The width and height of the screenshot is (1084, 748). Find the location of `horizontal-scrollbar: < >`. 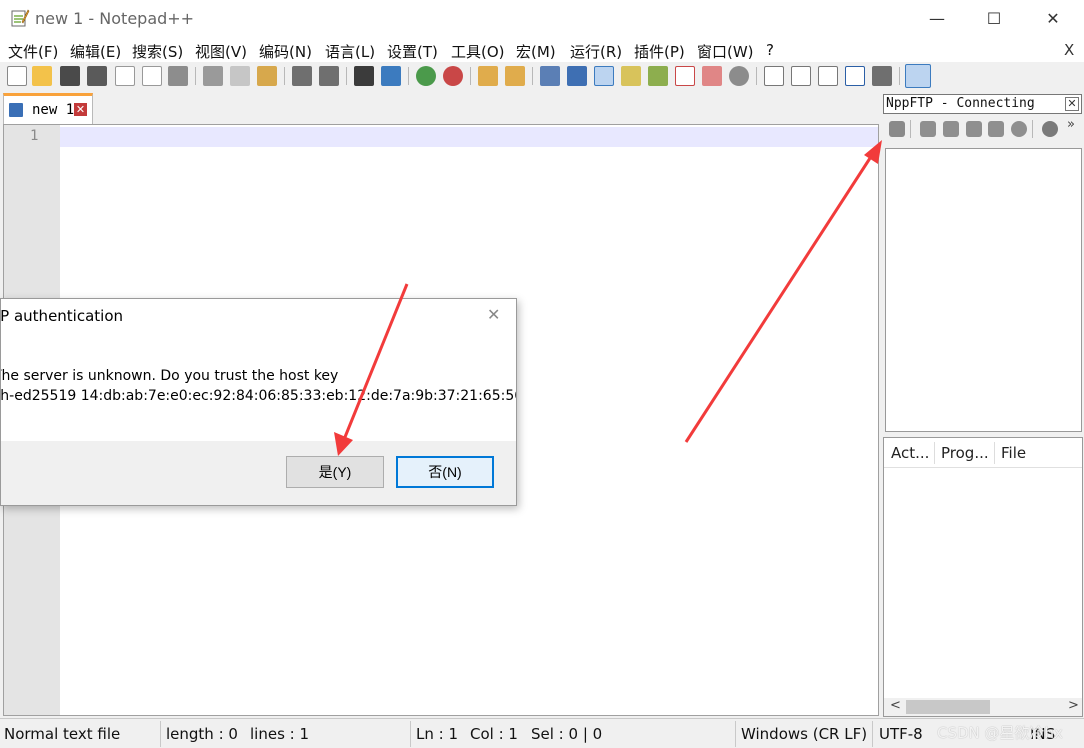

horizontal-scrollbar: < > is located at coordinates (983, 707).